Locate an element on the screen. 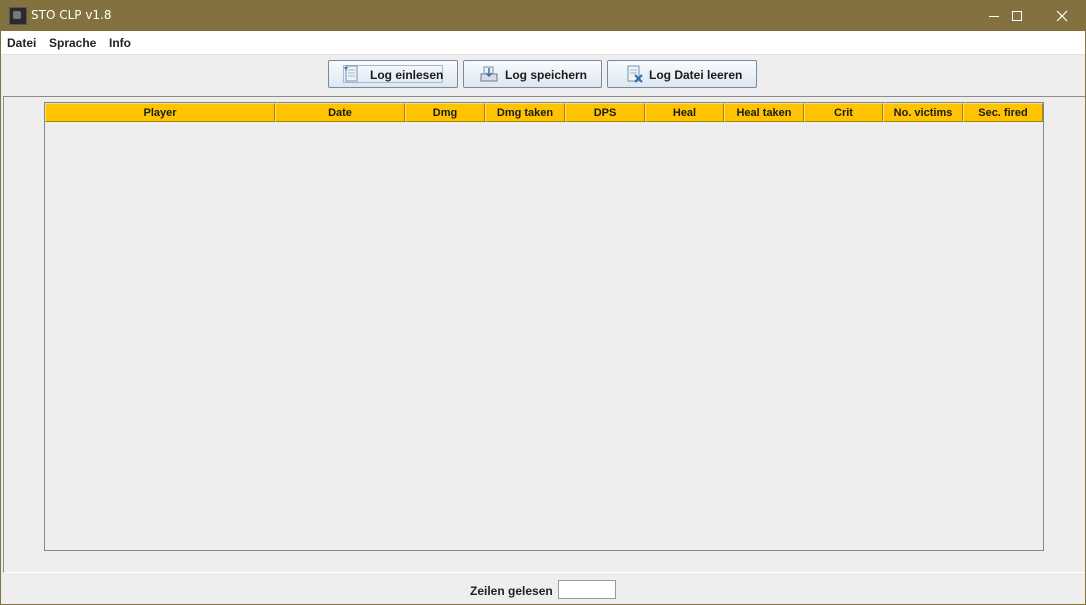 The image size is (1086, 605). column-header-player: Player is located at coordinates (160, 112).